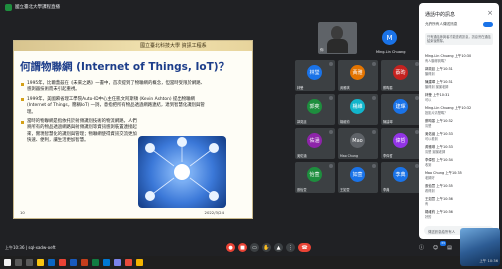 Image resolution: width=502 pixels, height=269 pixels. What do you see at coordinates (490, 13) in the screenshot?
I see `close-icon: ×` at bounding box center [490, 13].